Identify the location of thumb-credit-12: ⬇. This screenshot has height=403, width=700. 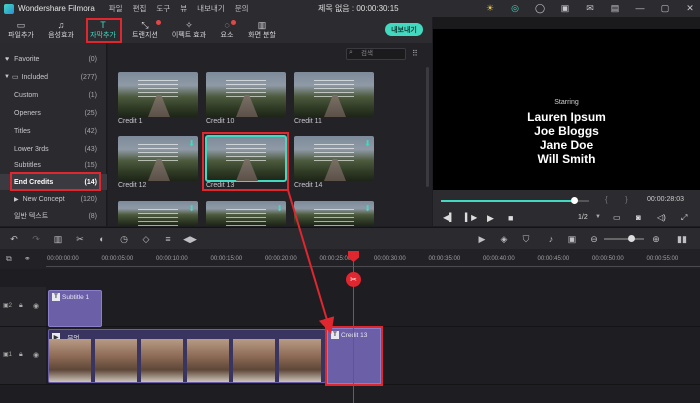
(158, 158).